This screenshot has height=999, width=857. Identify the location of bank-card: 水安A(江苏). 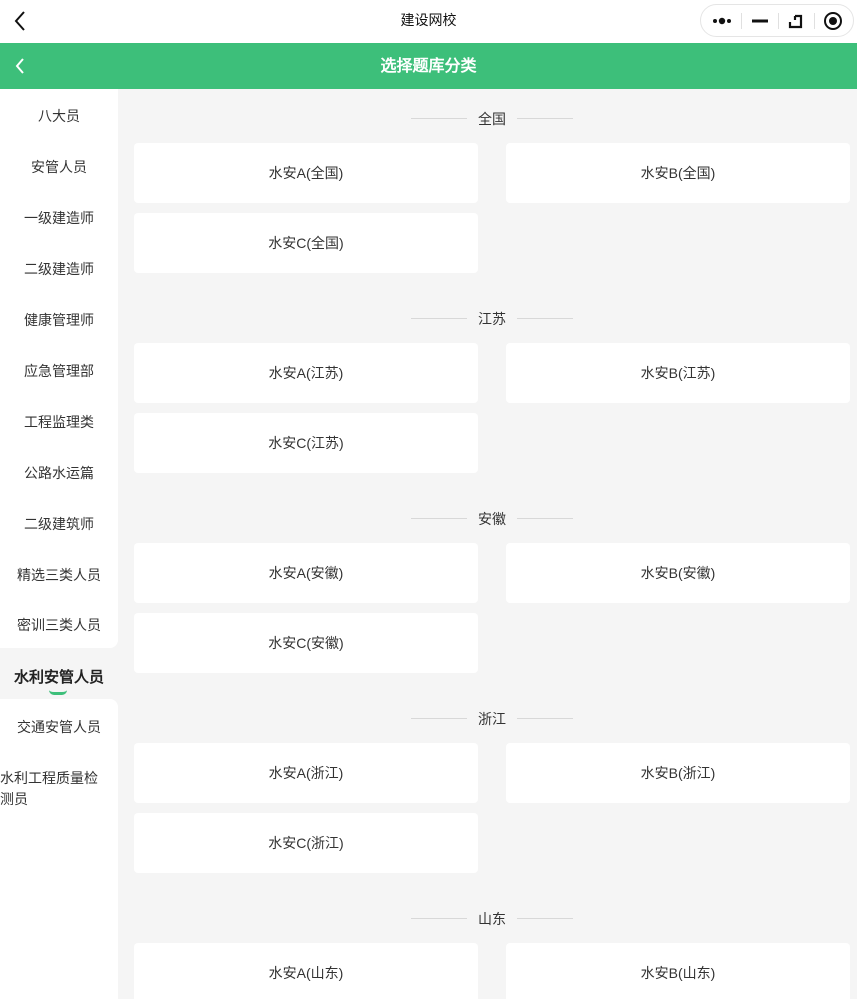
(306, 373).